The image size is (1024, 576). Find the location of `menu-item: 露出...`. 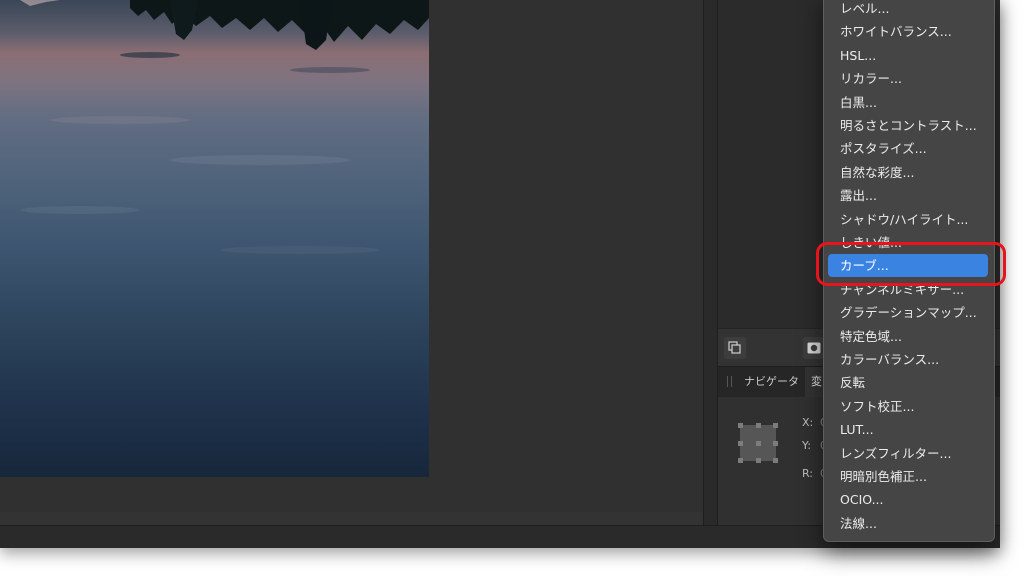

menu-item: 露出... is located at coordinates (908, 195).